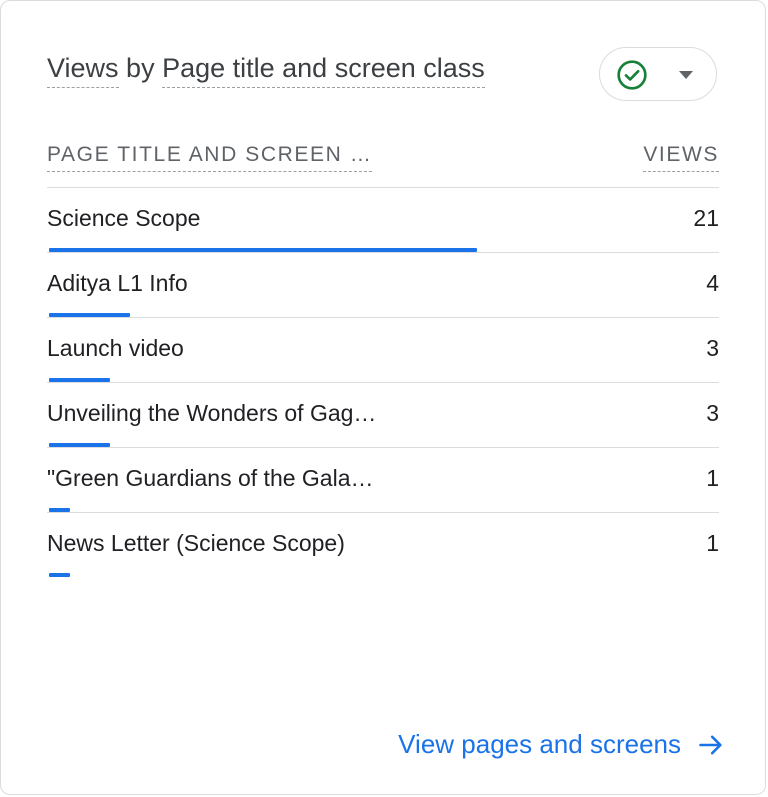 This screenshot has width=768, height=797. I want to click on row-label: Science Scope, so click(124, 218).